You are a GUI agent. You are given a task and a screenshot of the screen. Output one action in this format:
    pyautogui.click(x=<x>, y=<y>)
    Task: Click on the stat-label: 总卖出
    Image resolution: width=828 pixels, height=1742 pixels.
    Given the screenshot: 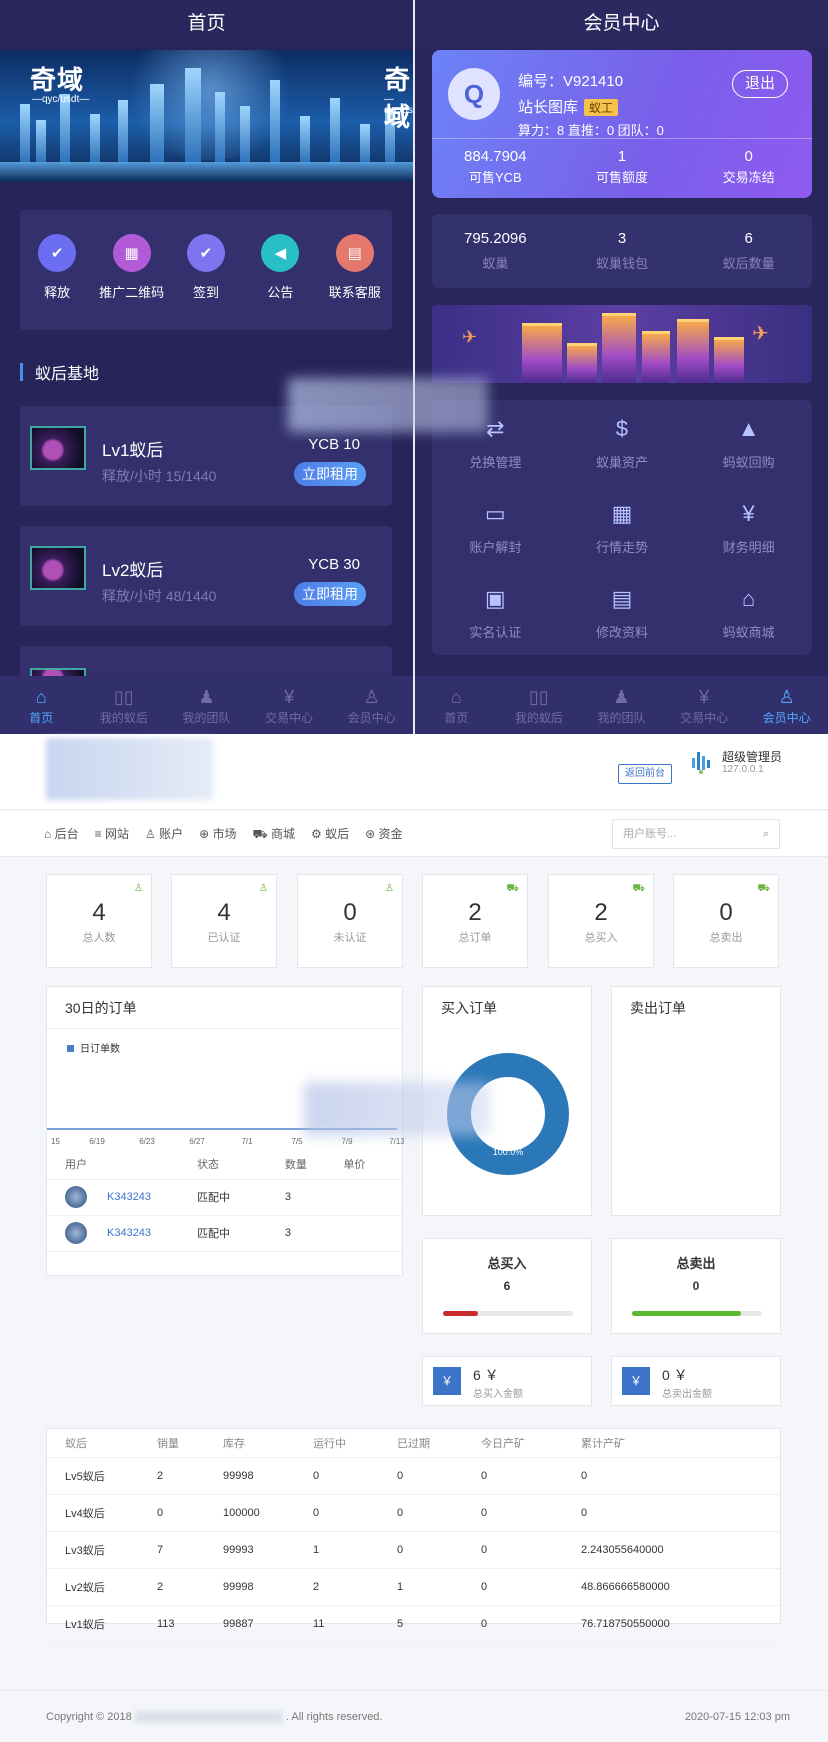 What is the action you would take?
    pyautogui.click(x=726, y=938)
    